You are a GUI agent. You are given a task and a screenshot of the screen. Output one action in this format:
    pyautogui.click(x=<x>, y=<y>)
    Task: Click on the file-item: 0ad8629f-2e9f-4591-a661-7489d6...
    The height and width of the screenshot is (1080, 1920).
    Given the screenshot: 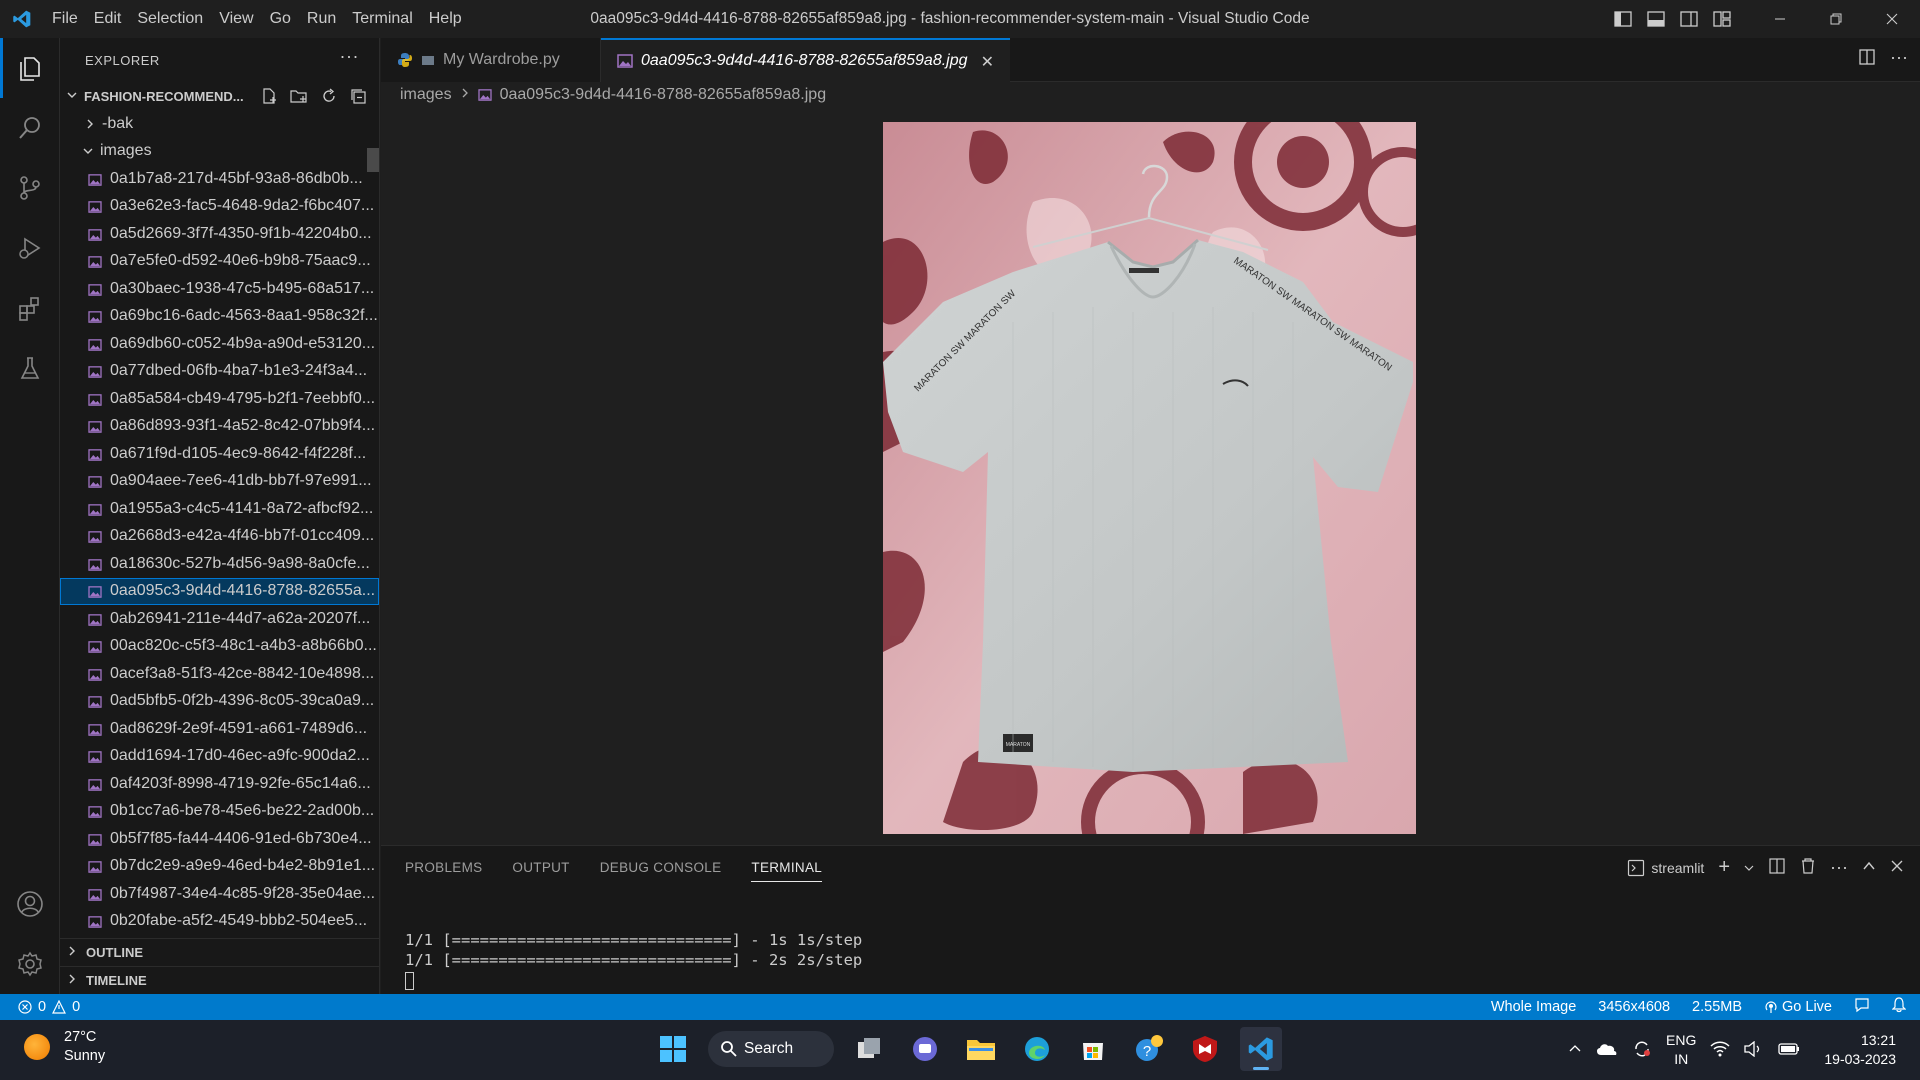 What is the action you would take?
    pyautogui.click(x=219, y=729)
    